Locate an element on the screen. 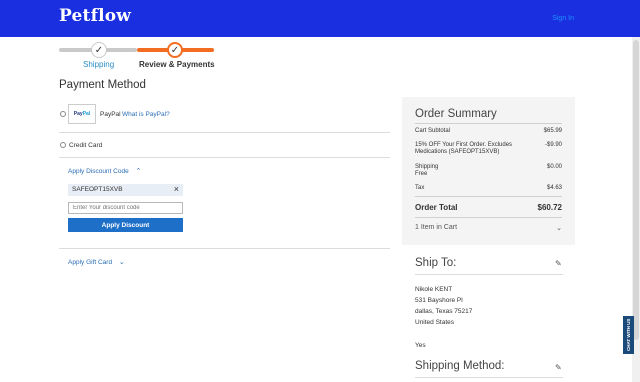 The width and height of the screenshot is (640, 382). paypal-logo-text-1: Pay is located at coordinates (78, 114).